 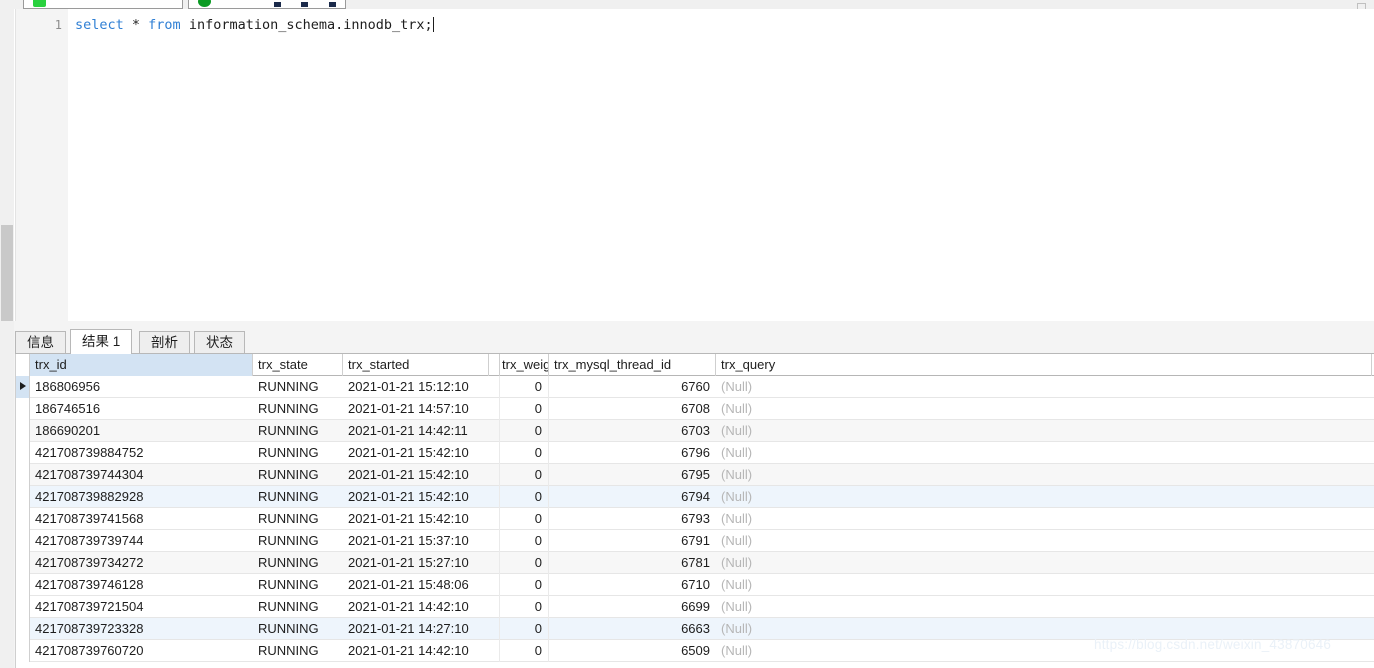 What do you see at coordinates (632, 585) in the screenshot?
I see `cell-trx_mysql_thread_id: 6710` at bounding box center [632, 585].